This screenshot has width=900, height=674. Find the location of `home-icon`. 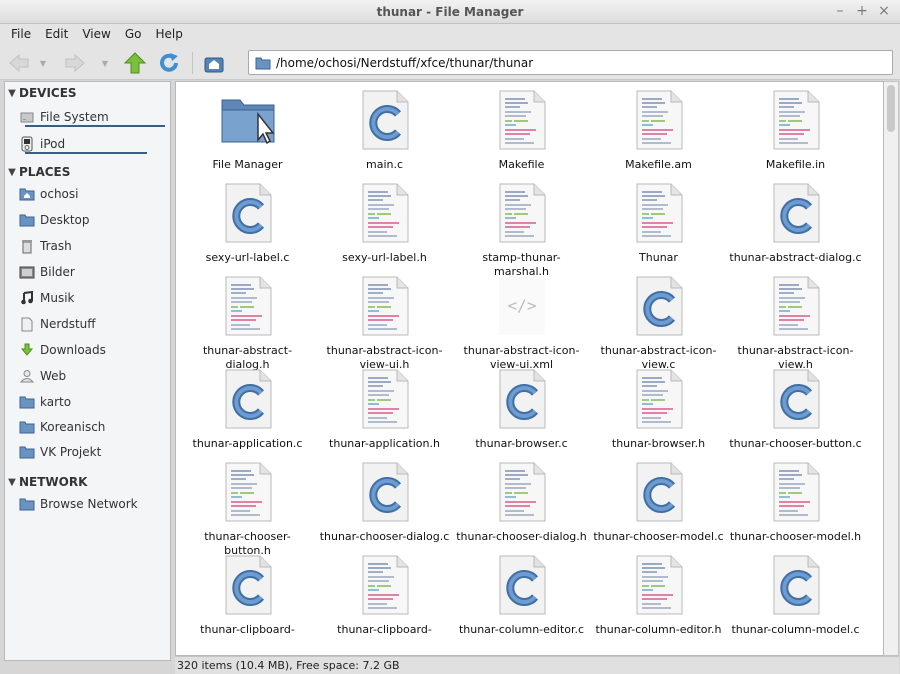

home-icon is located at coordinates (214, 65).